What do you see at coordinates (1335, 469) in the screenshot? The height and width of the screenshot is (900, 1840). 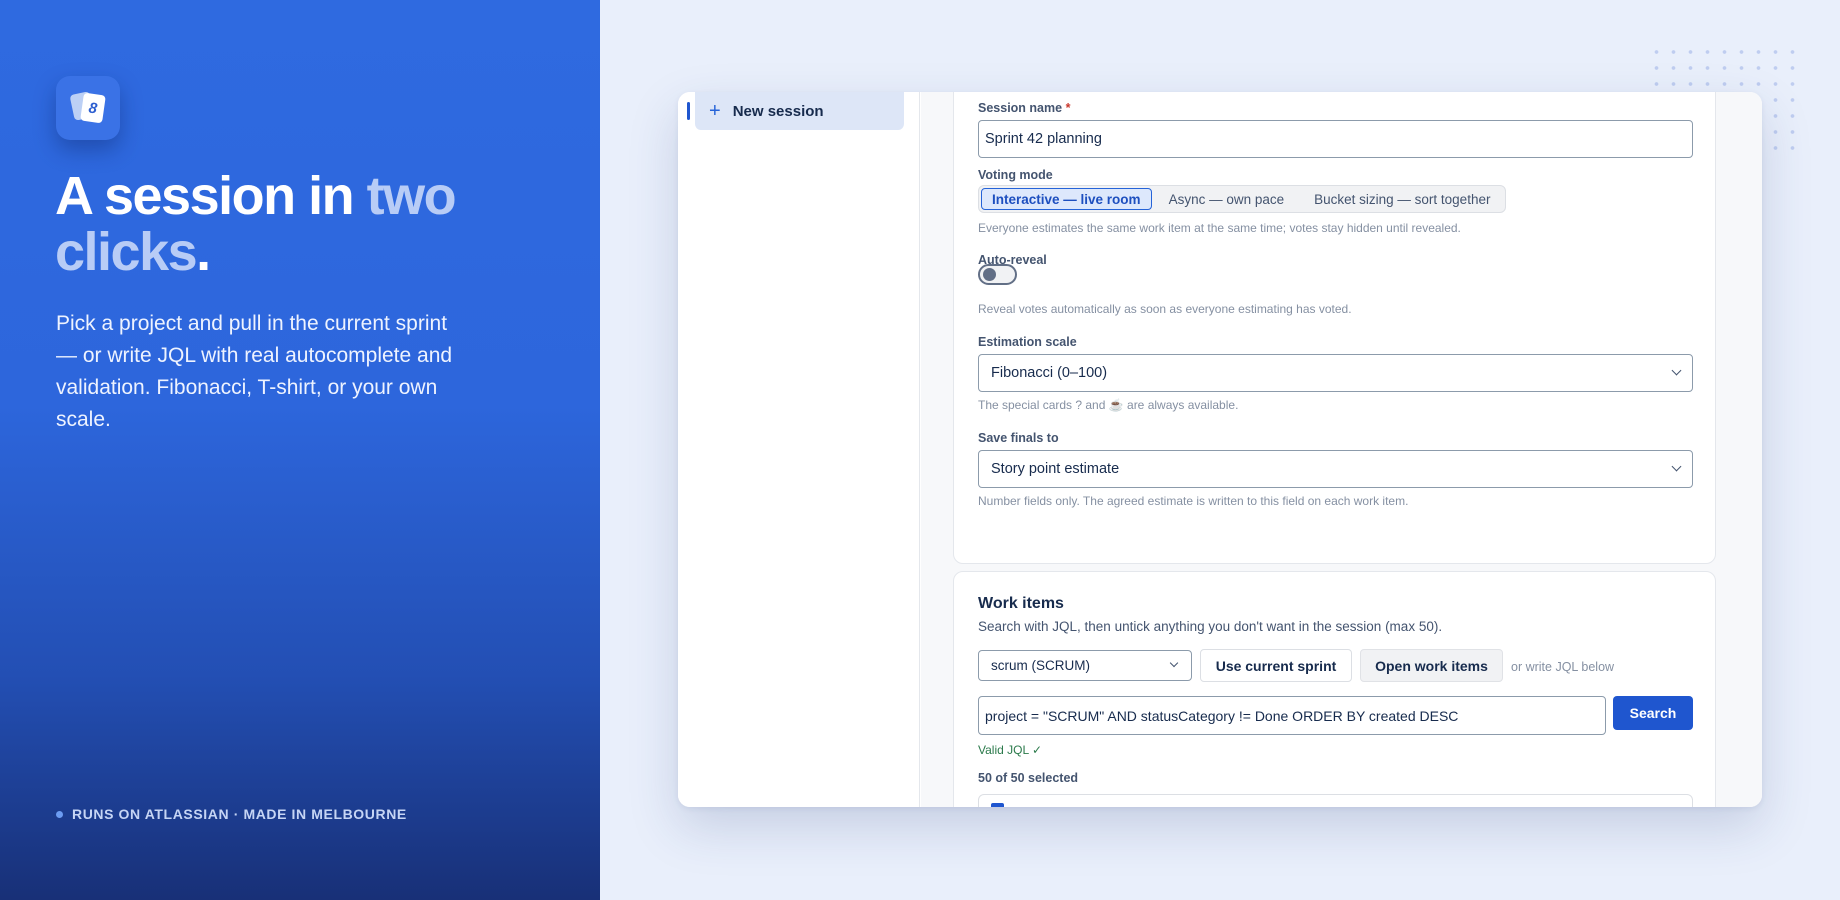 I see `save-finals-select: Story point estimate` at bounding box center [1335, 469].